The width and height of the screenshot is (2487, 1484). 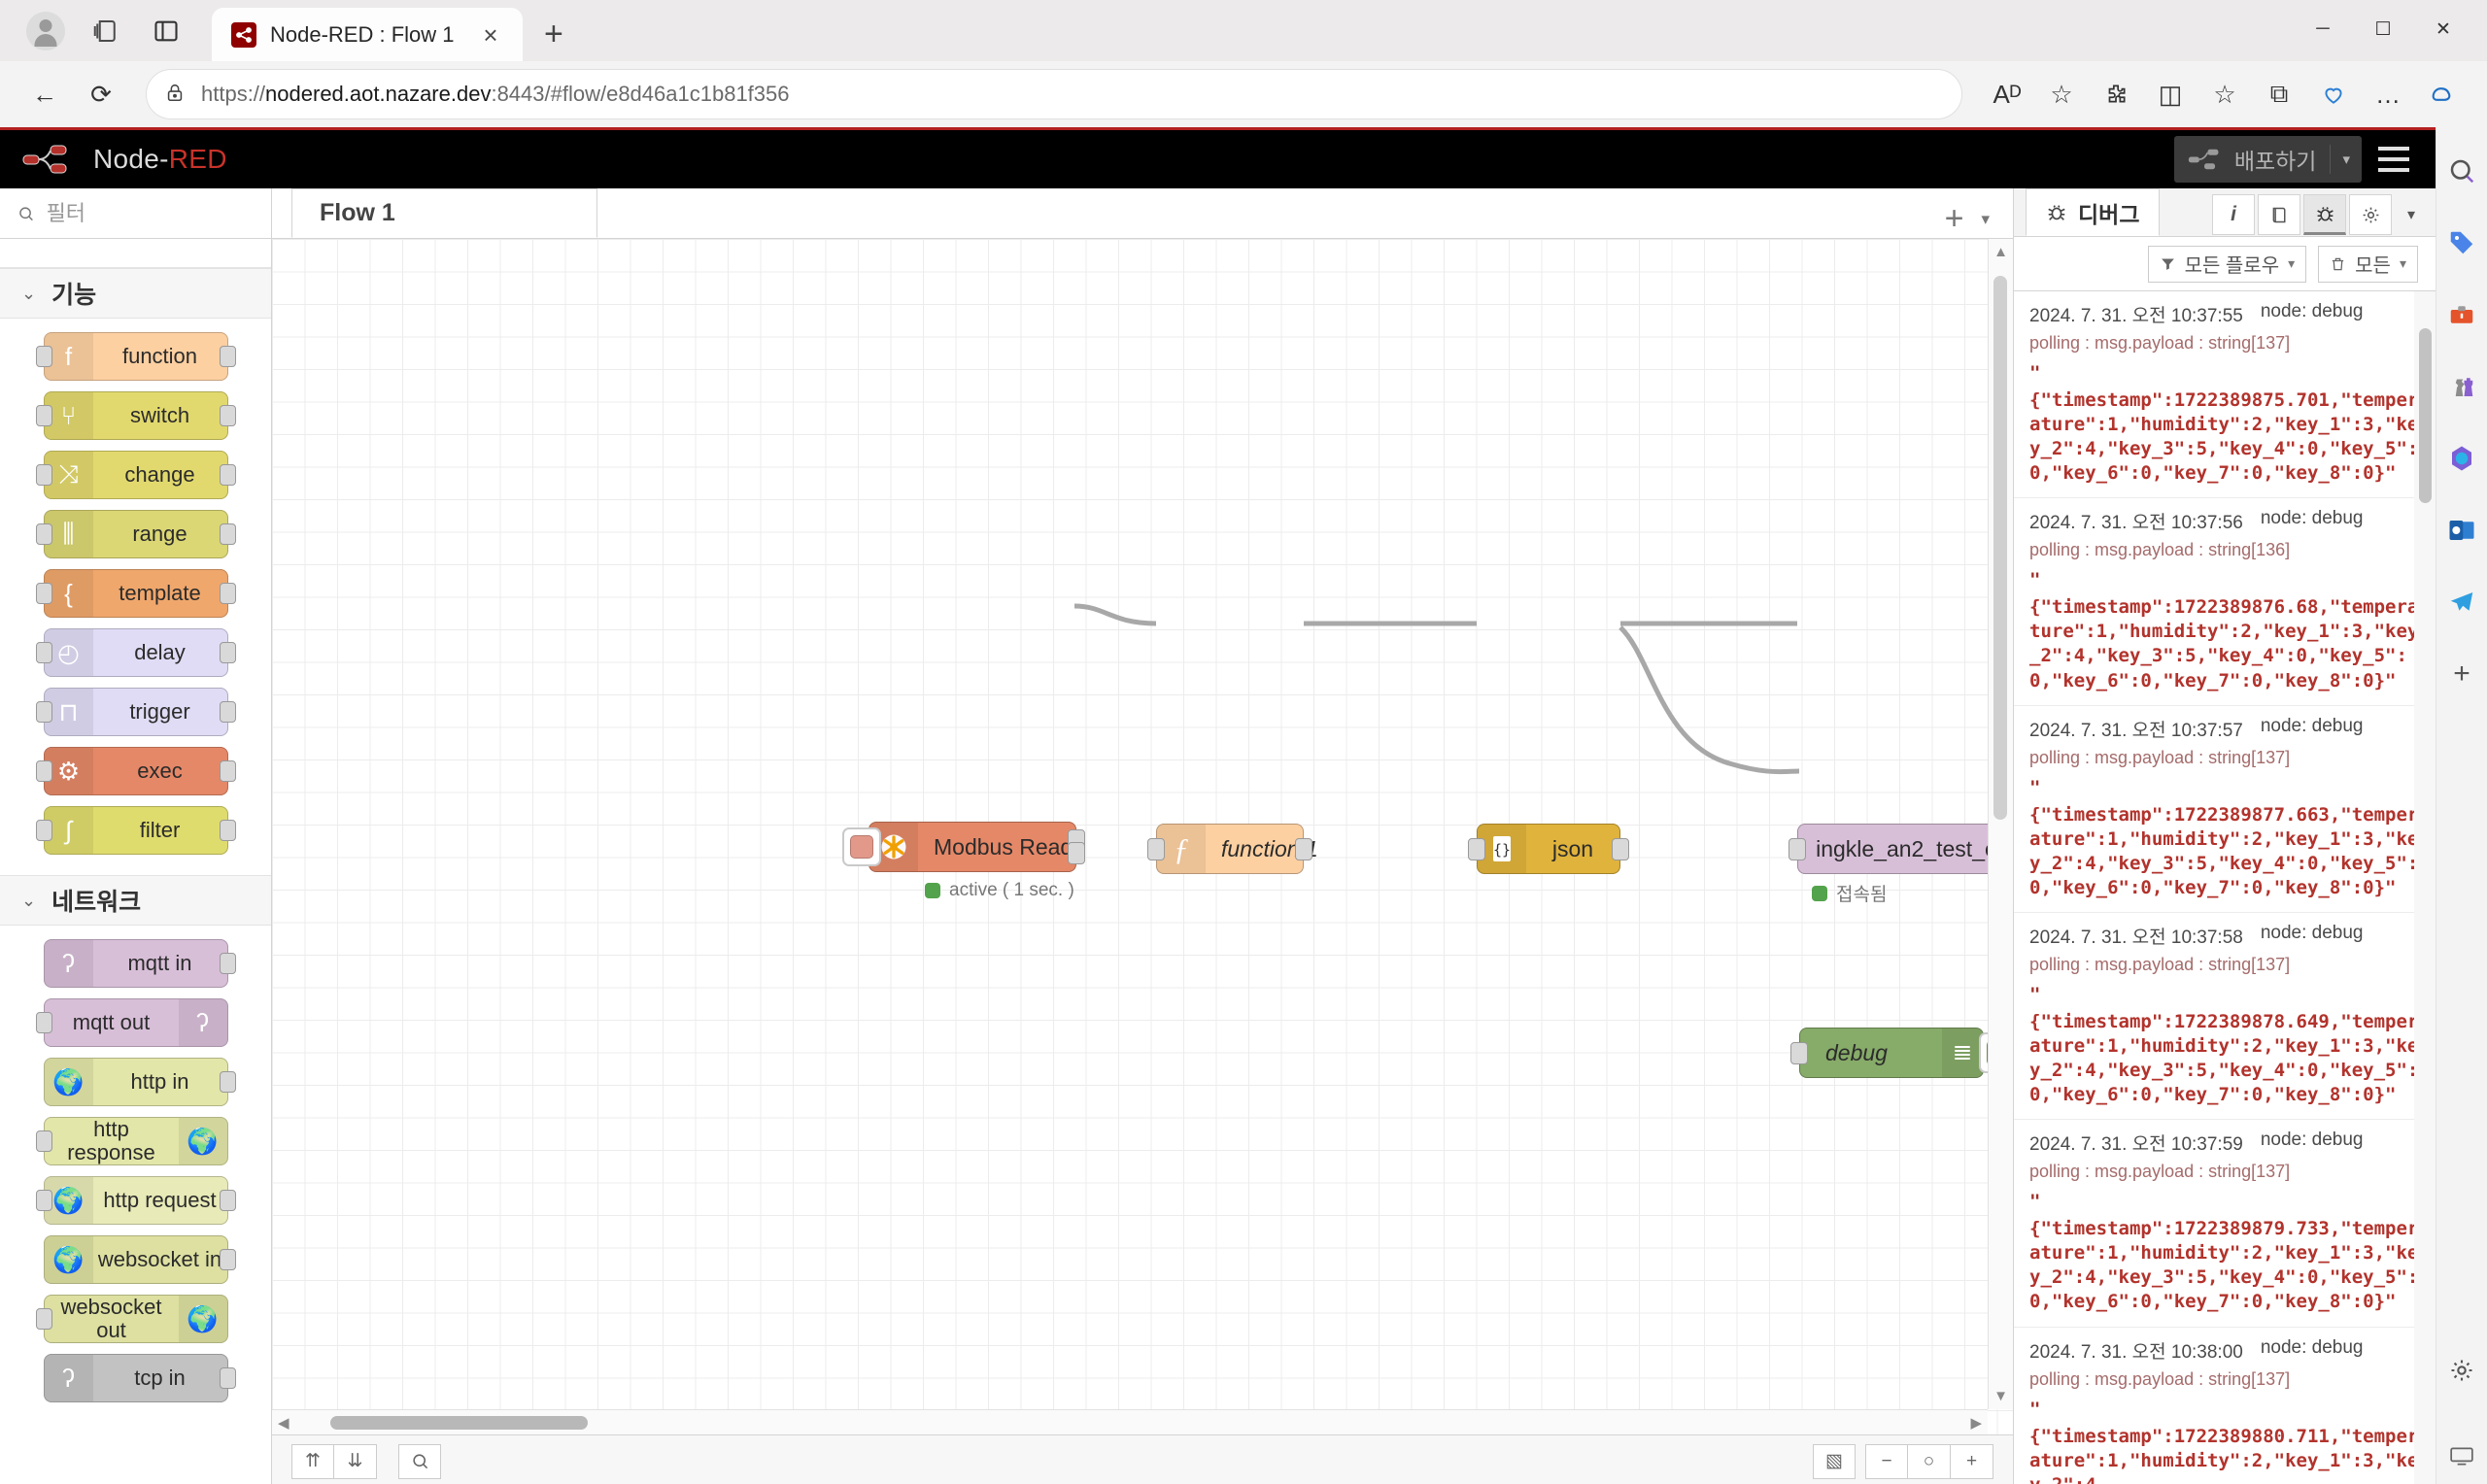 I want to click on palette-node-websocket-out: websocket out 🌍, so click(x=131, y=1319).